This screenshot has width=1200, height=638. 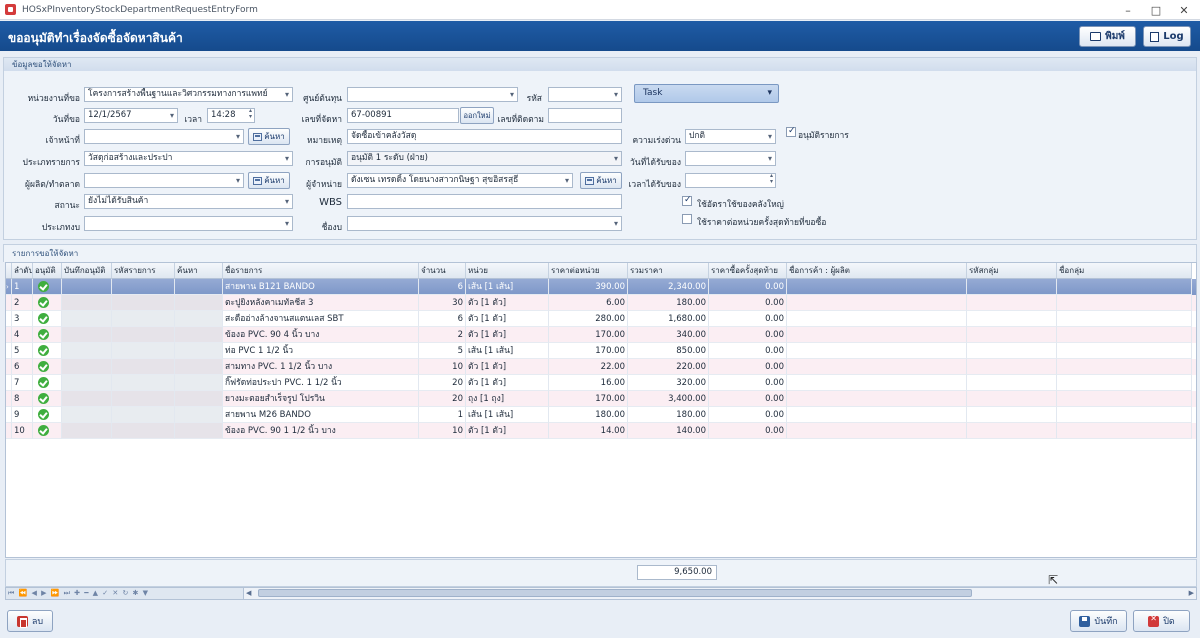 What do you see at coordinates (687, 200) in the screenshot?
I see `use-large-unit-checkbox` at bounding box center [687, 200].